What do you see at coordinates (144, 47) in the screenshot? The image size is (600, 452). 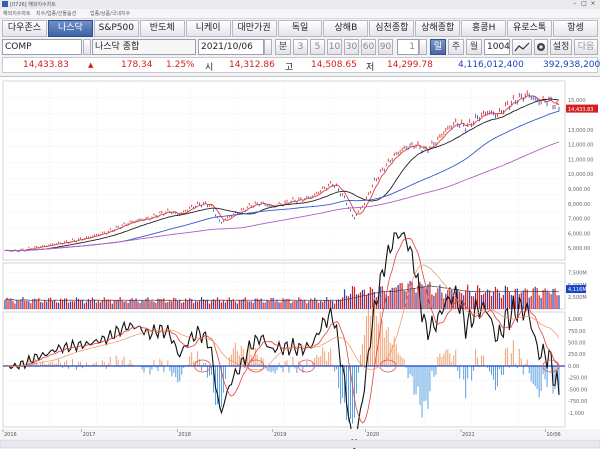 I see `symbol-name: 나스닥 종합` at bounding box center [144, 47].